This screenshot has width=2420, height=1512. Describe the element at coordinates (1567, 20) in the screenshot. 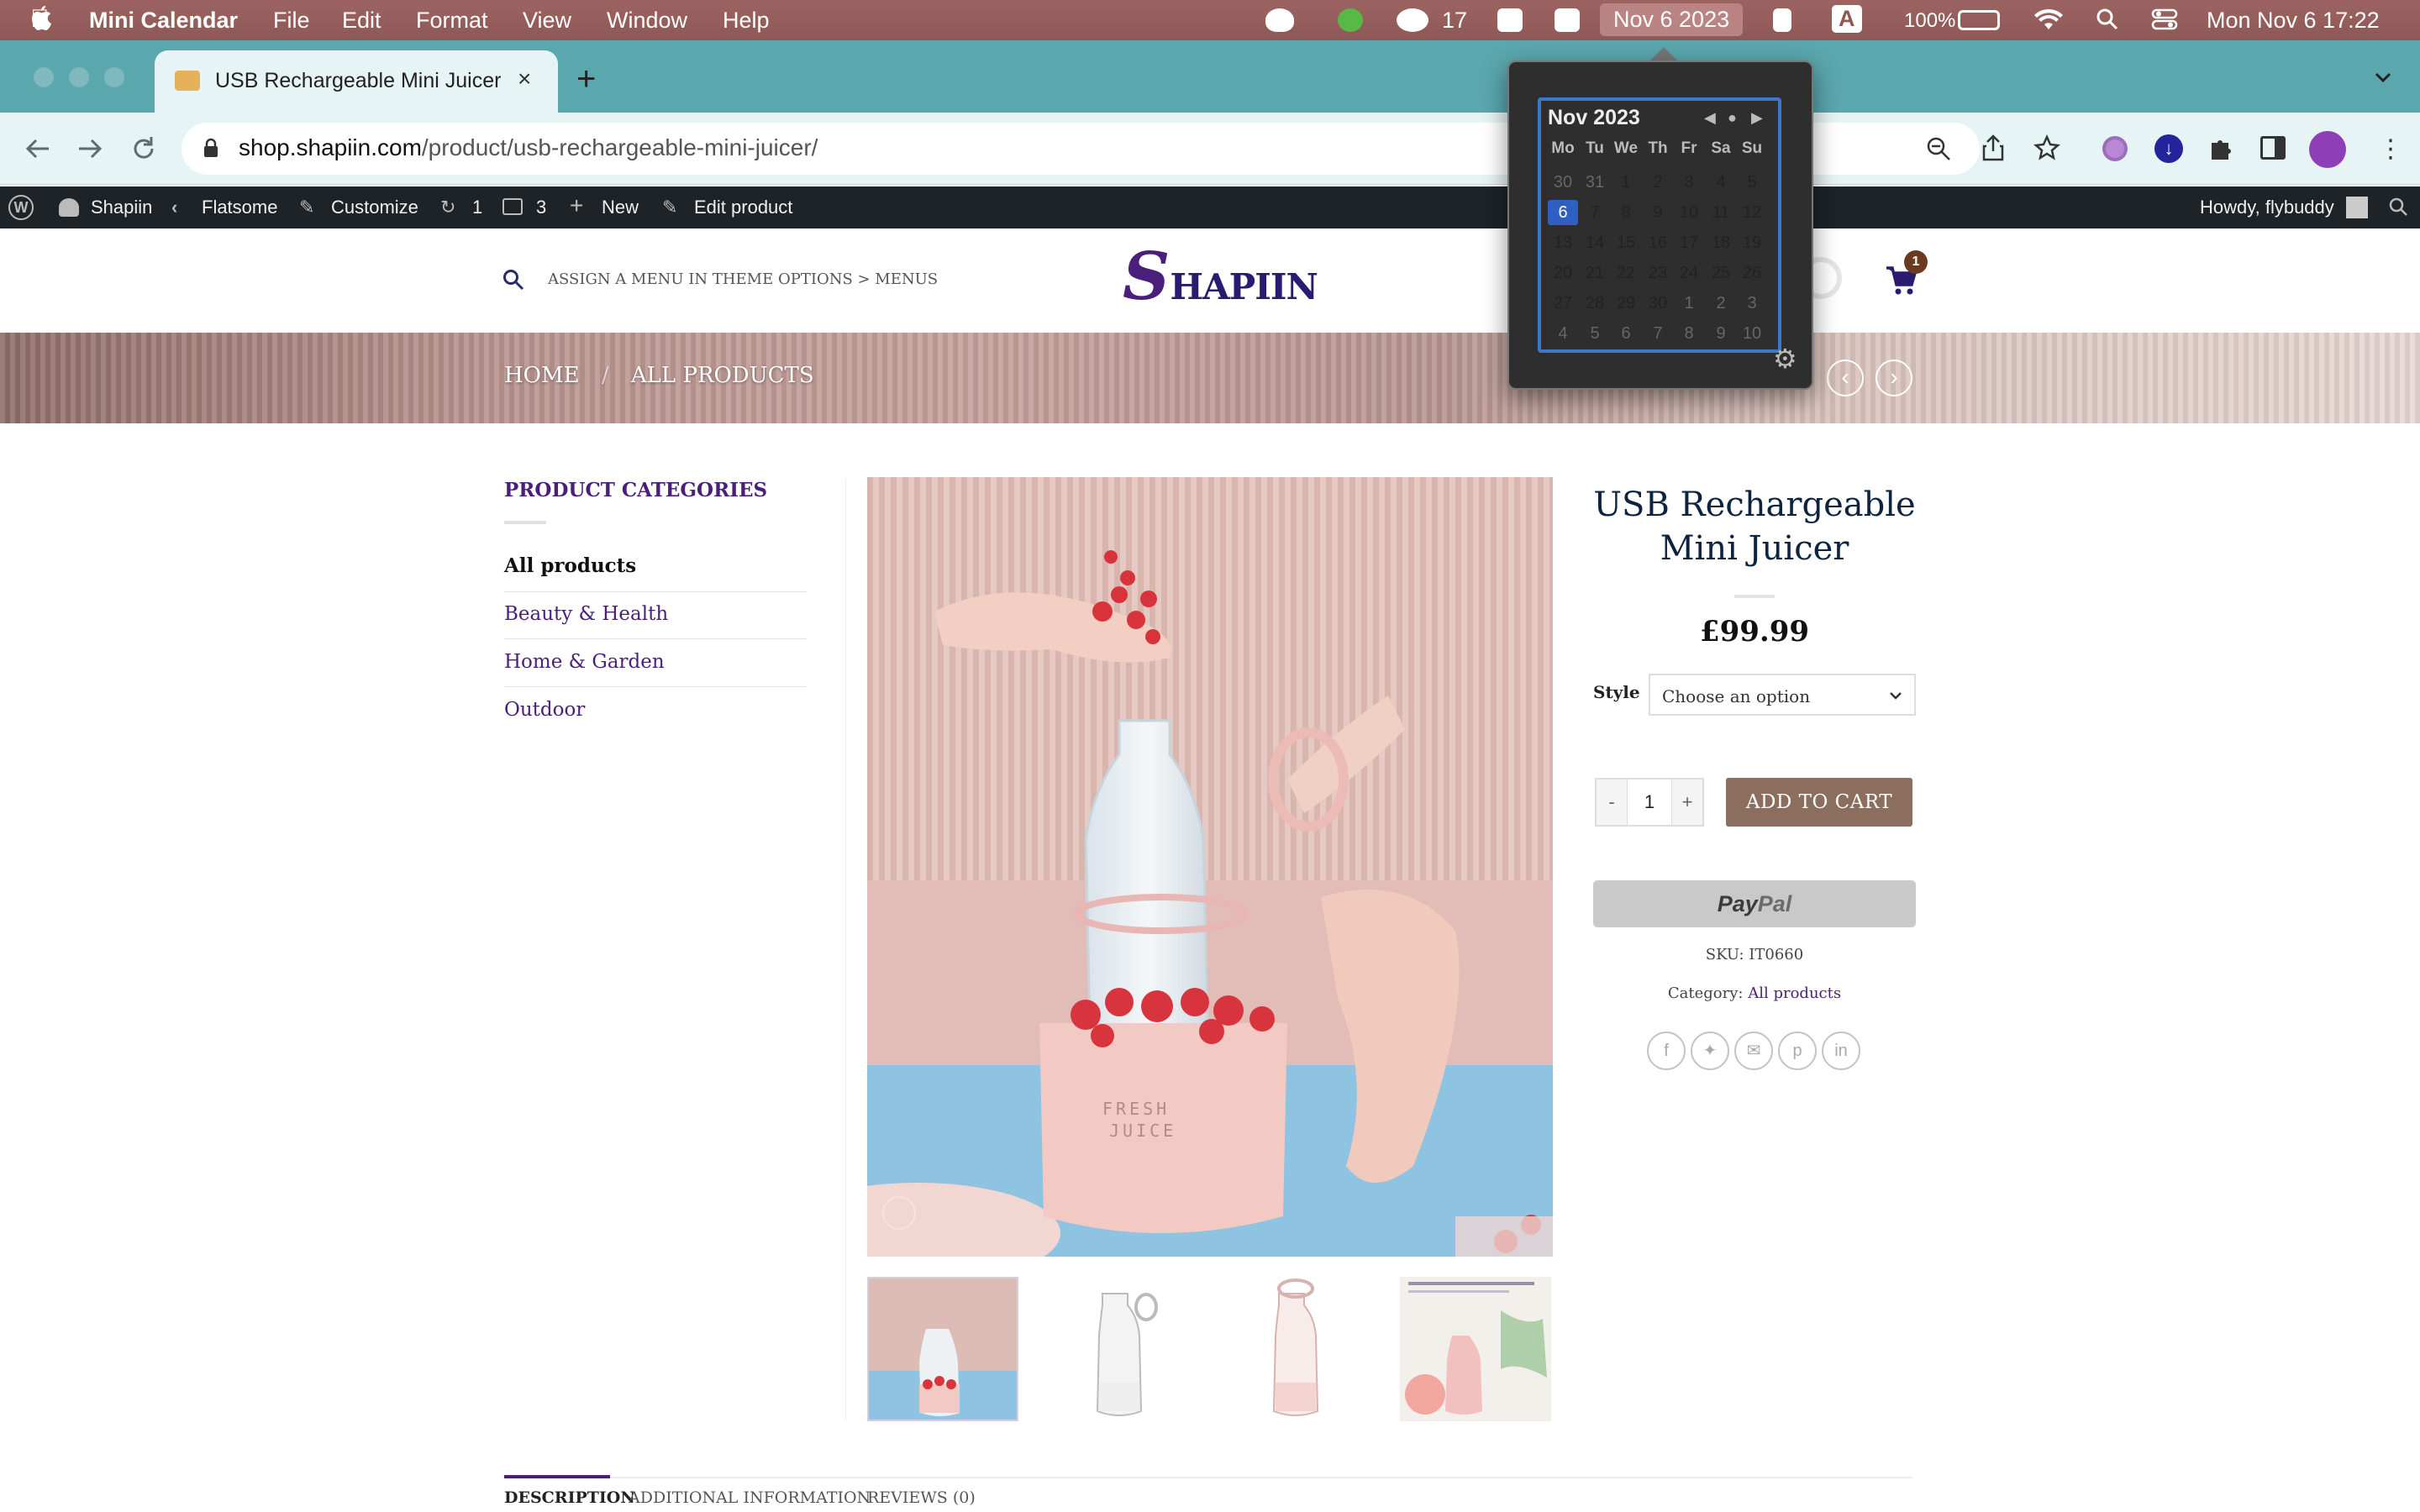

I see `checkmark-icon` at that location.